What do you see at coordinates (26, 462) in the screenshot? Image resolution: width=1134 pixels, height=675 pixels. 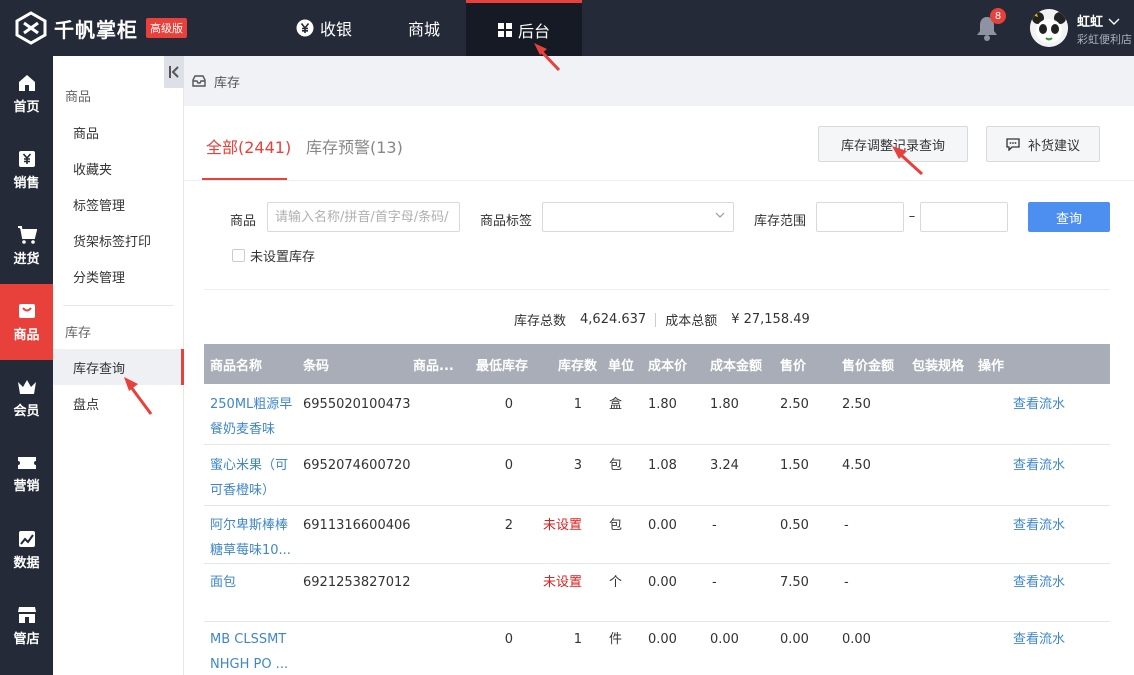 I see `ticket-icon` at bounding box center [26, 462].